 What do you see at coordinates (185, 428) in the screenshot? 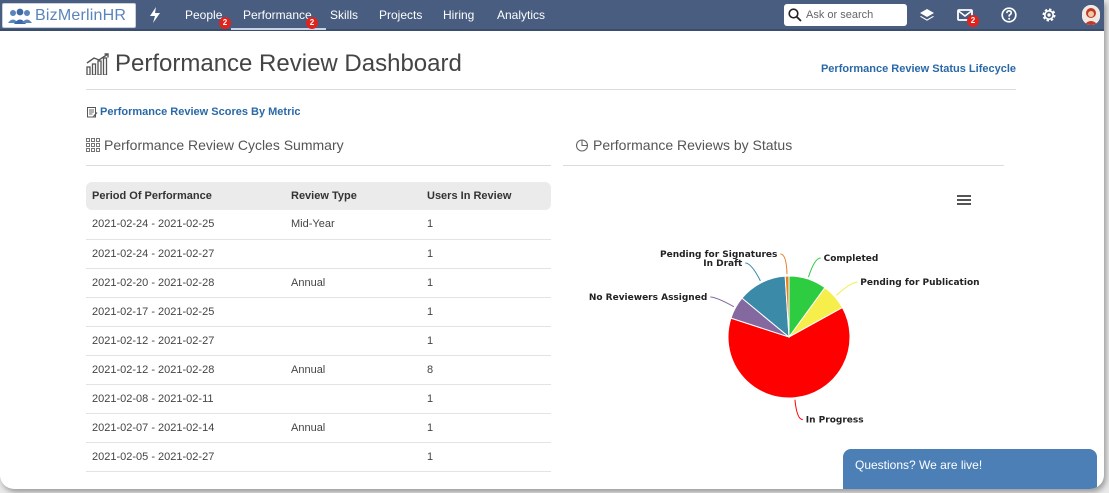
I see `cell-period: 2021-02-07 - 2021-02-14` at bounding box center [185, 428].